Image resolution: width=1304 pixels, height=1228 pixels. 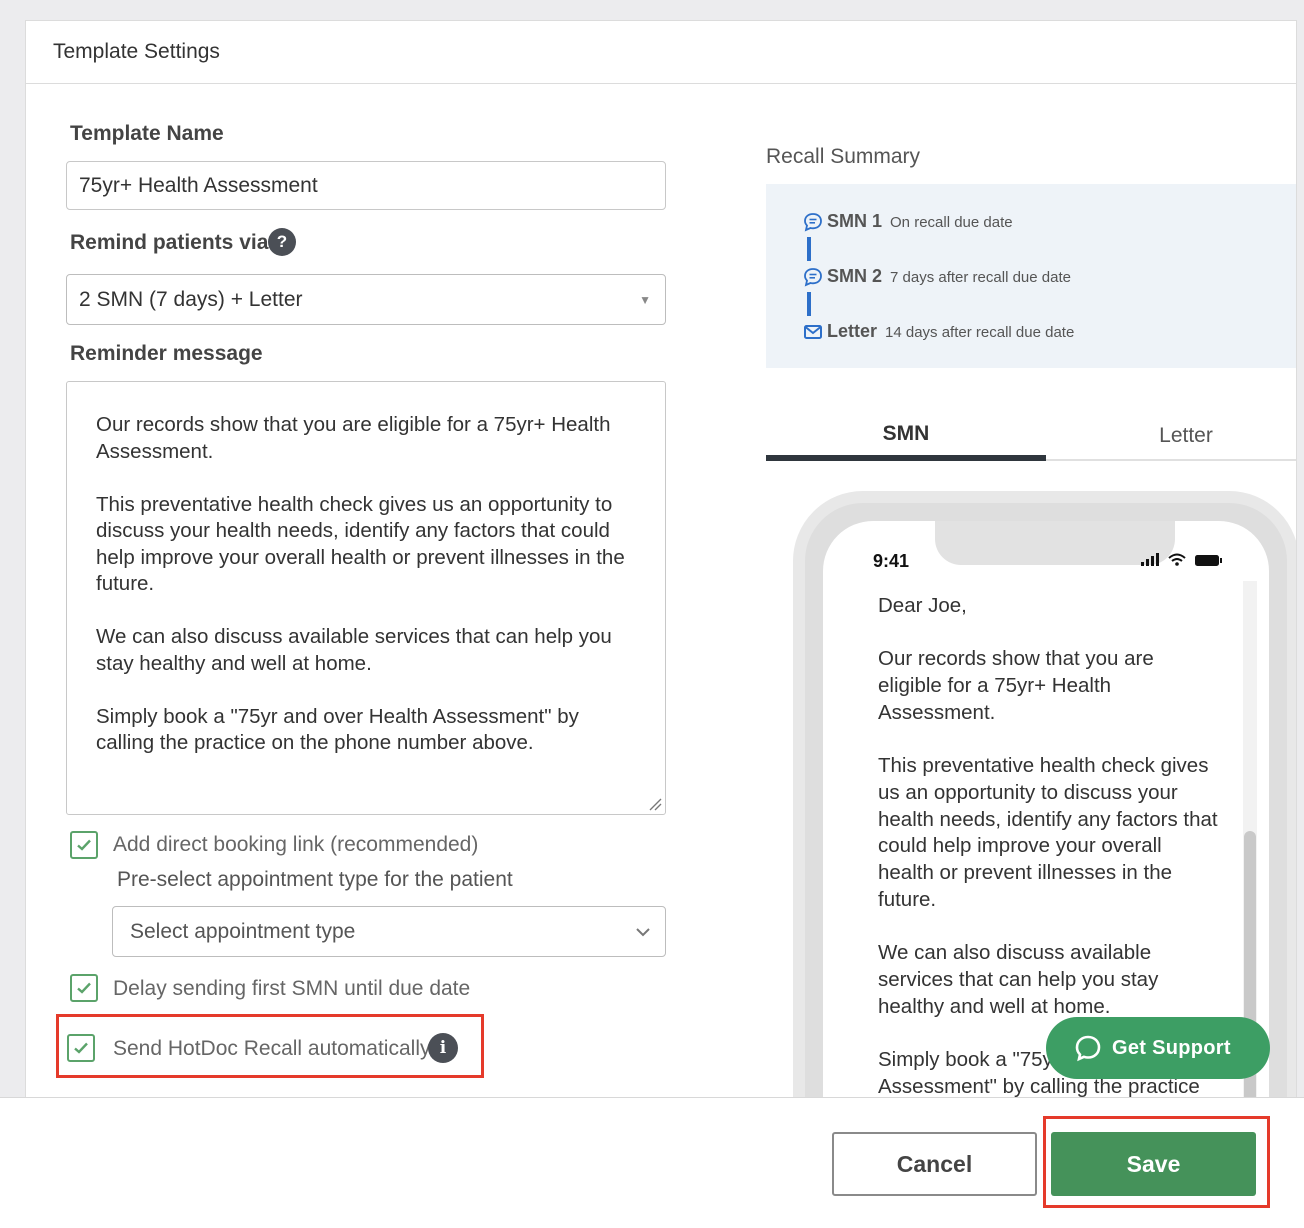 What do you see at coordinates (813, 332) in the screenshot?
I see `envelope-icon` at bounding box center [813, 332].